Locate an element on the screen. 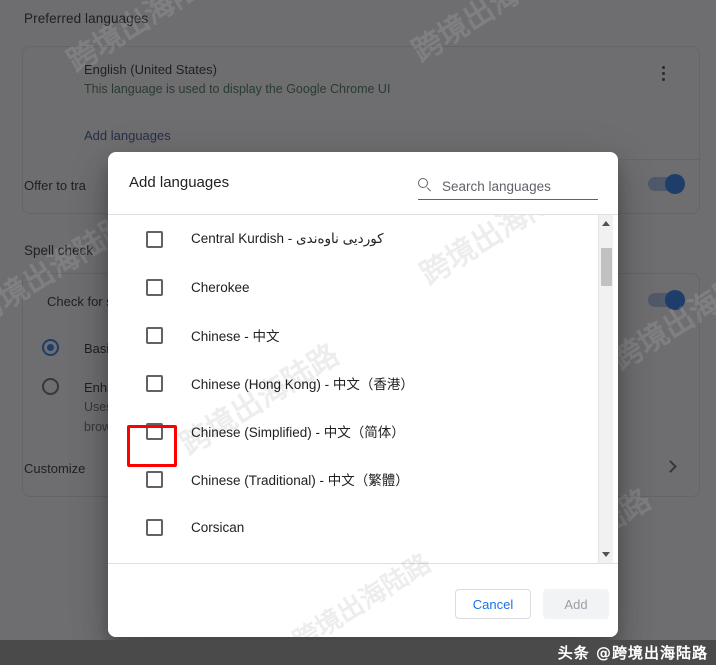 The image size is (716, 665). list-item: Central Kurdish - کوردیی ناوەندی is located at coordinates (351, 239).